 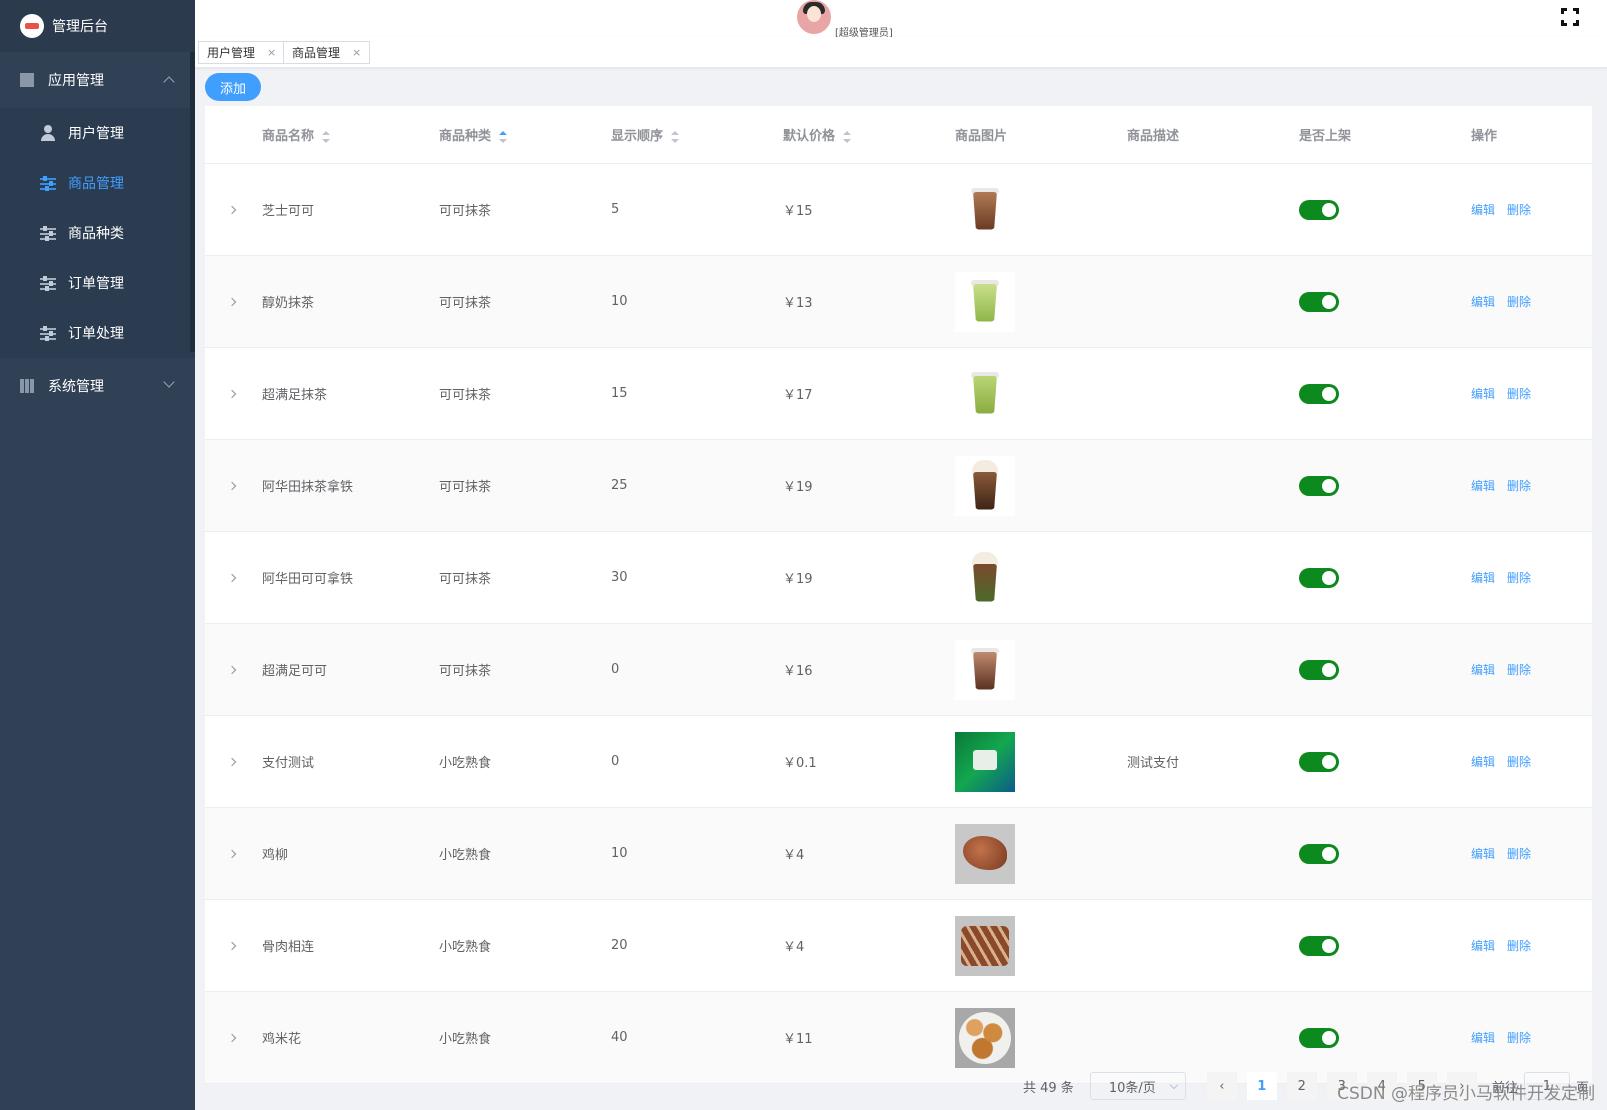 I want to click on sliders-icon, so click(x=48, y=333).